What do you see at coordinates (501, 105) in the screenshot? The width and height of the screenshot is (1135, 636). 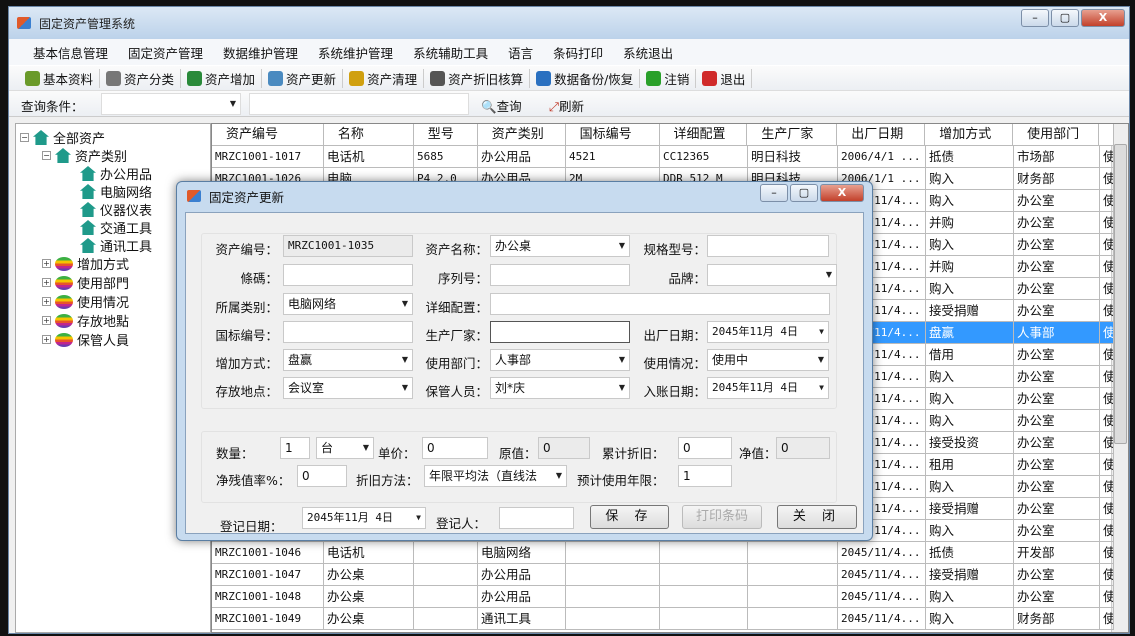 I see `search-button: 🔍查询` at bounding box center [501, 105].